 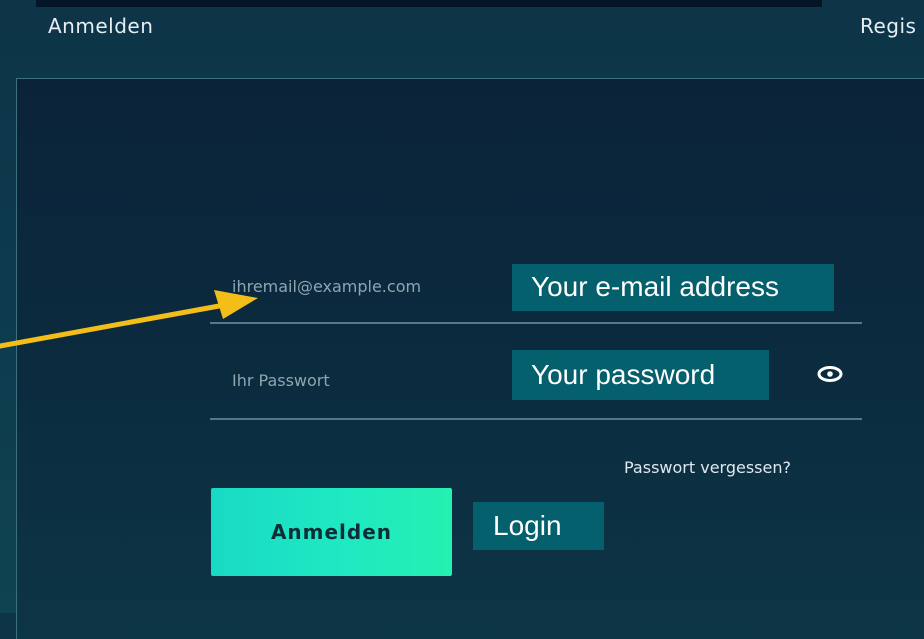 What do you see at coordinates (100, 26) in the screenshot?
I see `tab-login: Anmelden` at bounding box center [100, 26].